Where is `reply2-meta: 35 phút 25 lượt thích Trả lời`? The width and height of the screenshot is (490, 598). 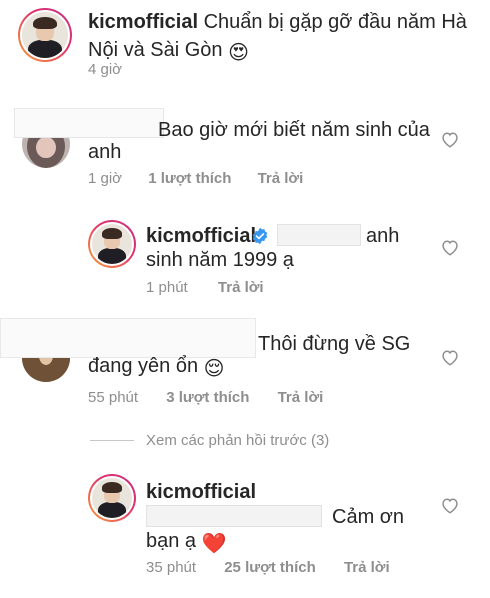
reply2-meta: 35 phút 25 lượt thích Trả lời is located at coordinates (268, 568).